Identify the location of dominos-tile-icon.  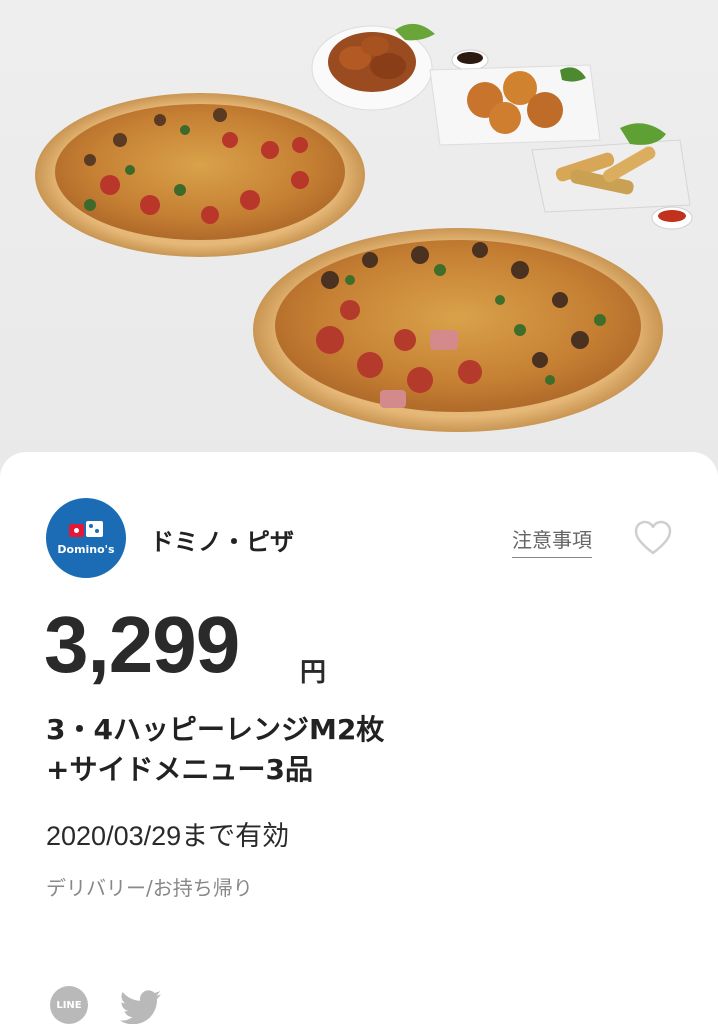
(86, 529).